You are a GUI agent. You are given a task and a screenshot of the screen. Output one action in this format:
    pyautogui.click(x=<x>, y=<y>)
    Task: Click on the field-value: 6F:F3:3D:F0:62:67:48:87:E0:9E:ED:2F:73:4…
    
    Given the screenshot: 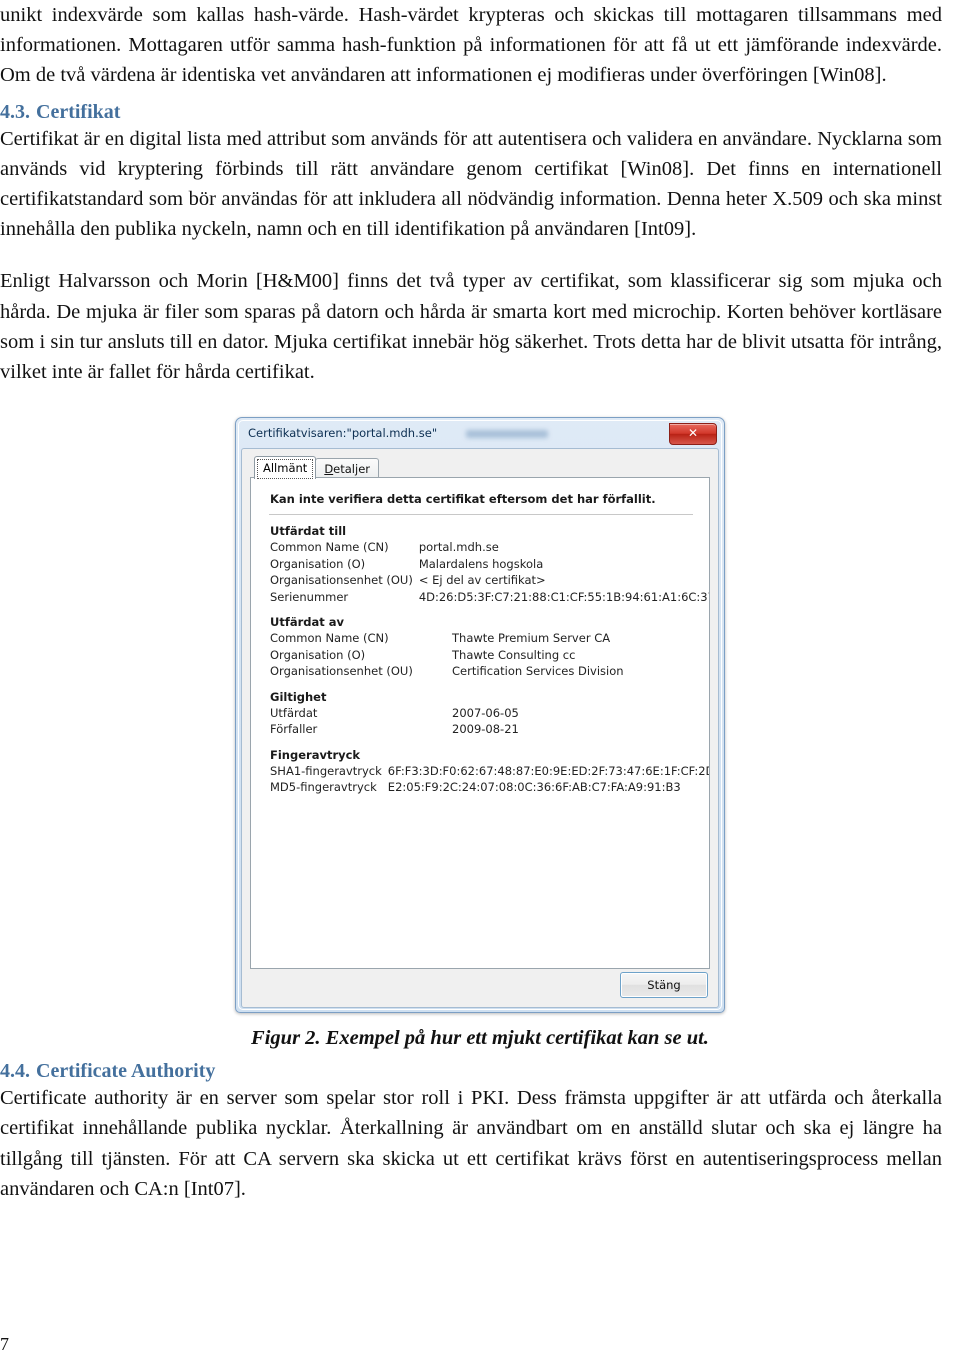 What is the action you would take?
    pyautogui.click(x=548, y=770)
    